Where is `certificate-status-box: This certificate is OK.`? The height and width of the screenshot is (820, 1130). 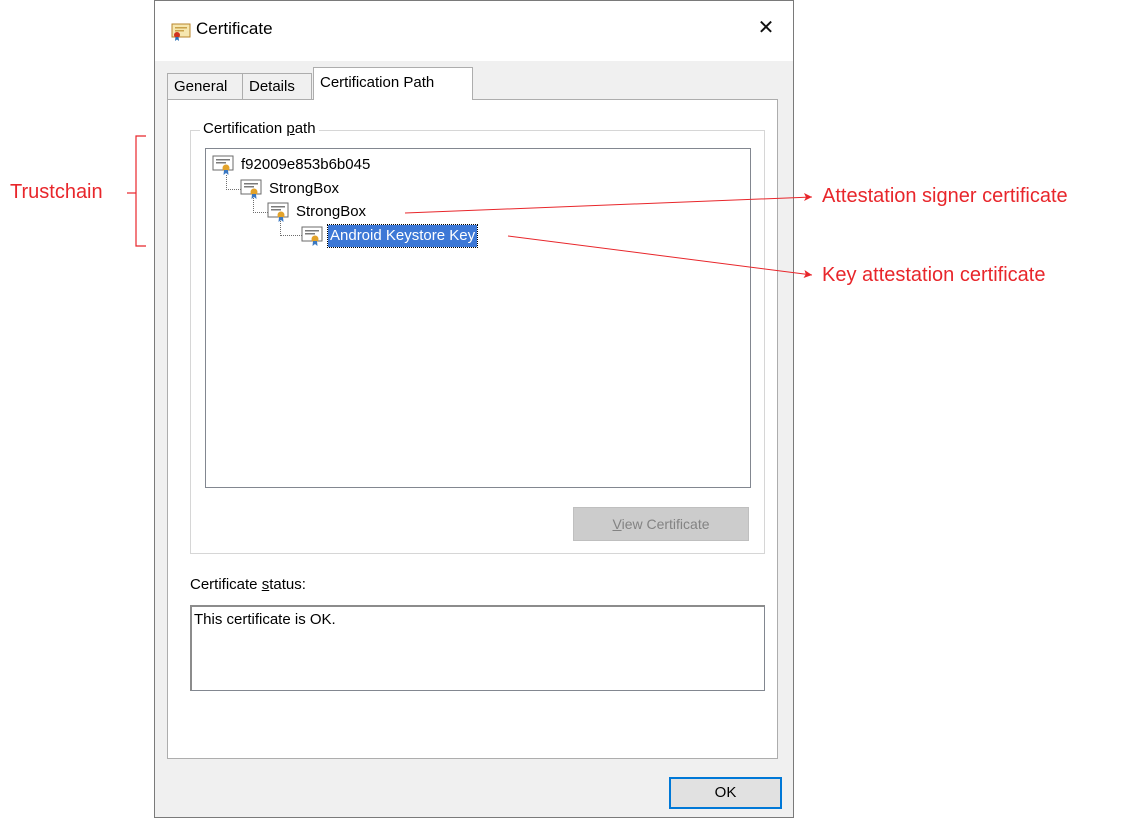 certificate-status-box: This certificate is OK. is located at coordinates (477, 648).